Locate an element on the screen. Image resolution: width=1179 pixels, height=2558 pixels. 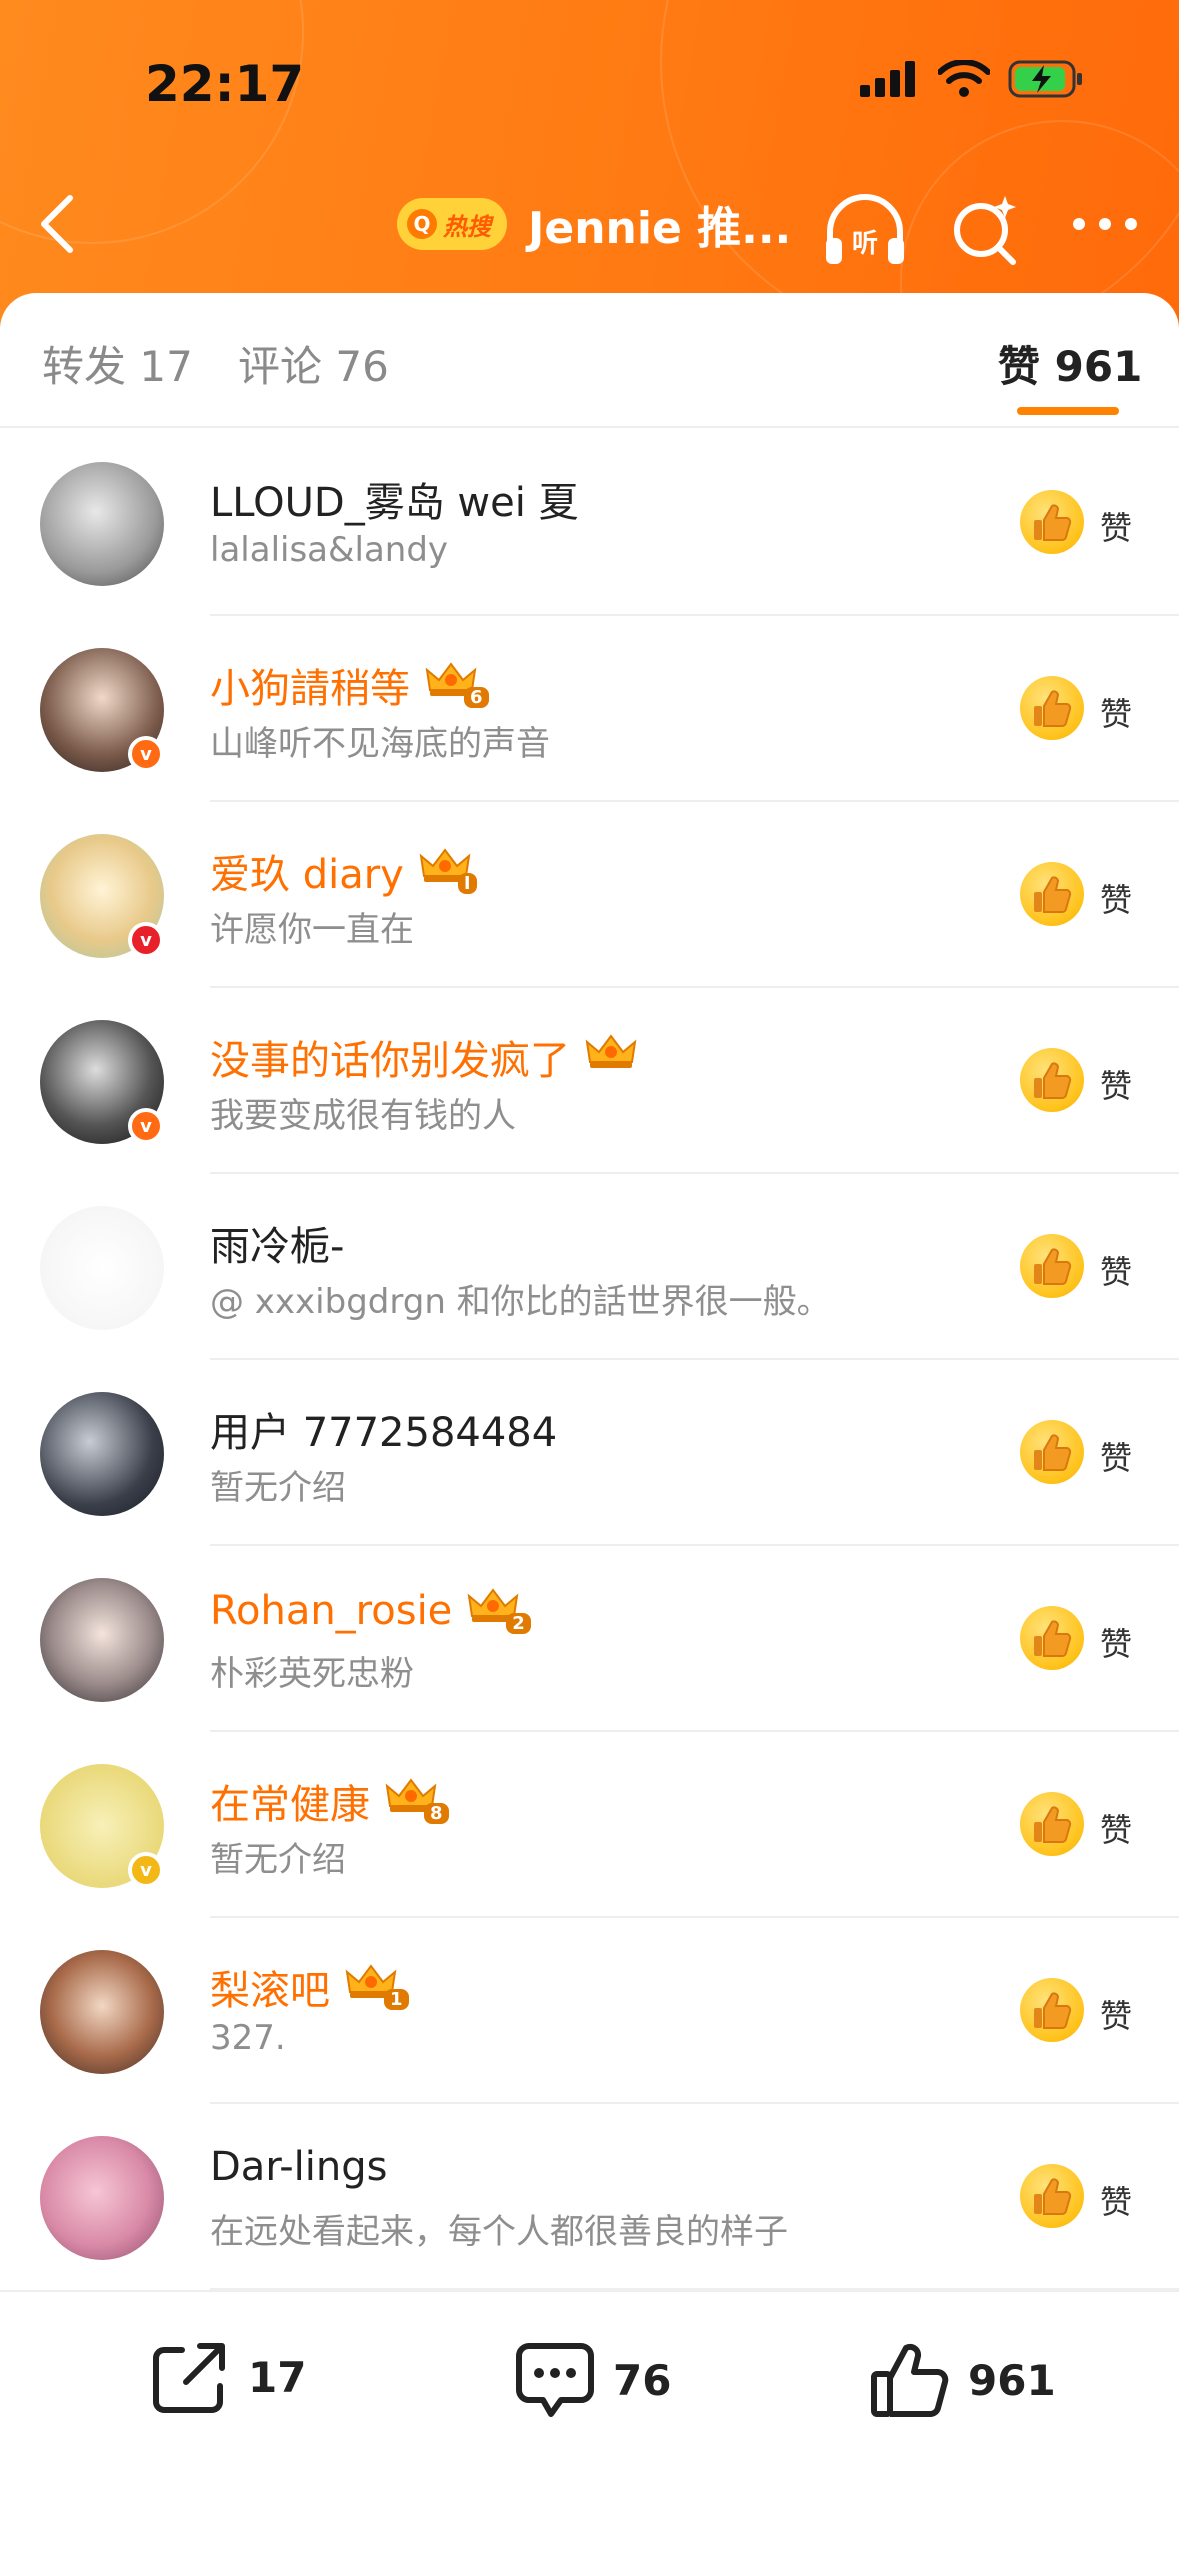
status-icons is located at coordinates (972, 79).